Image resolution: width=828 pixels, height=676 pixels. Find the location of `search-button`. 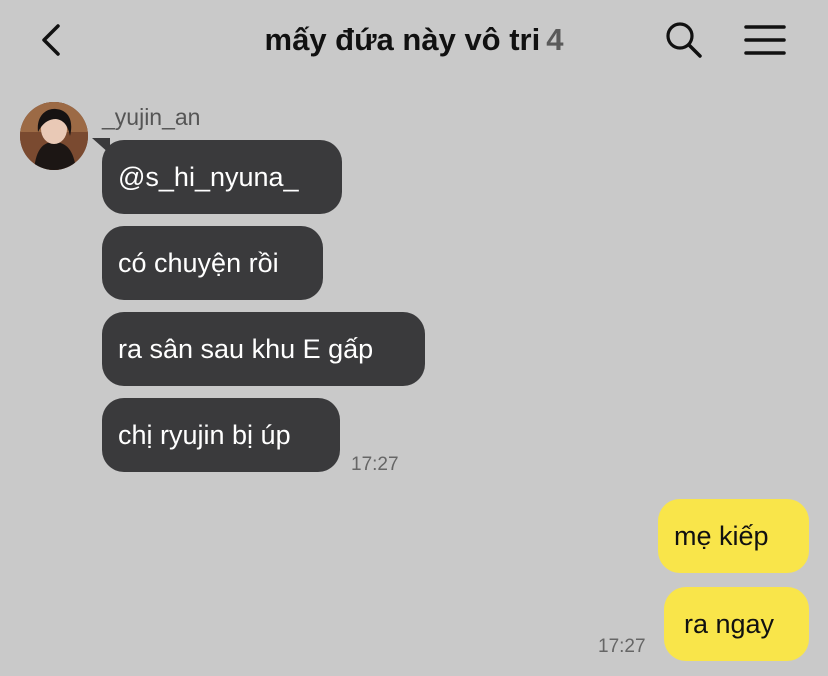

search-button is located at coordinates (684, 40).